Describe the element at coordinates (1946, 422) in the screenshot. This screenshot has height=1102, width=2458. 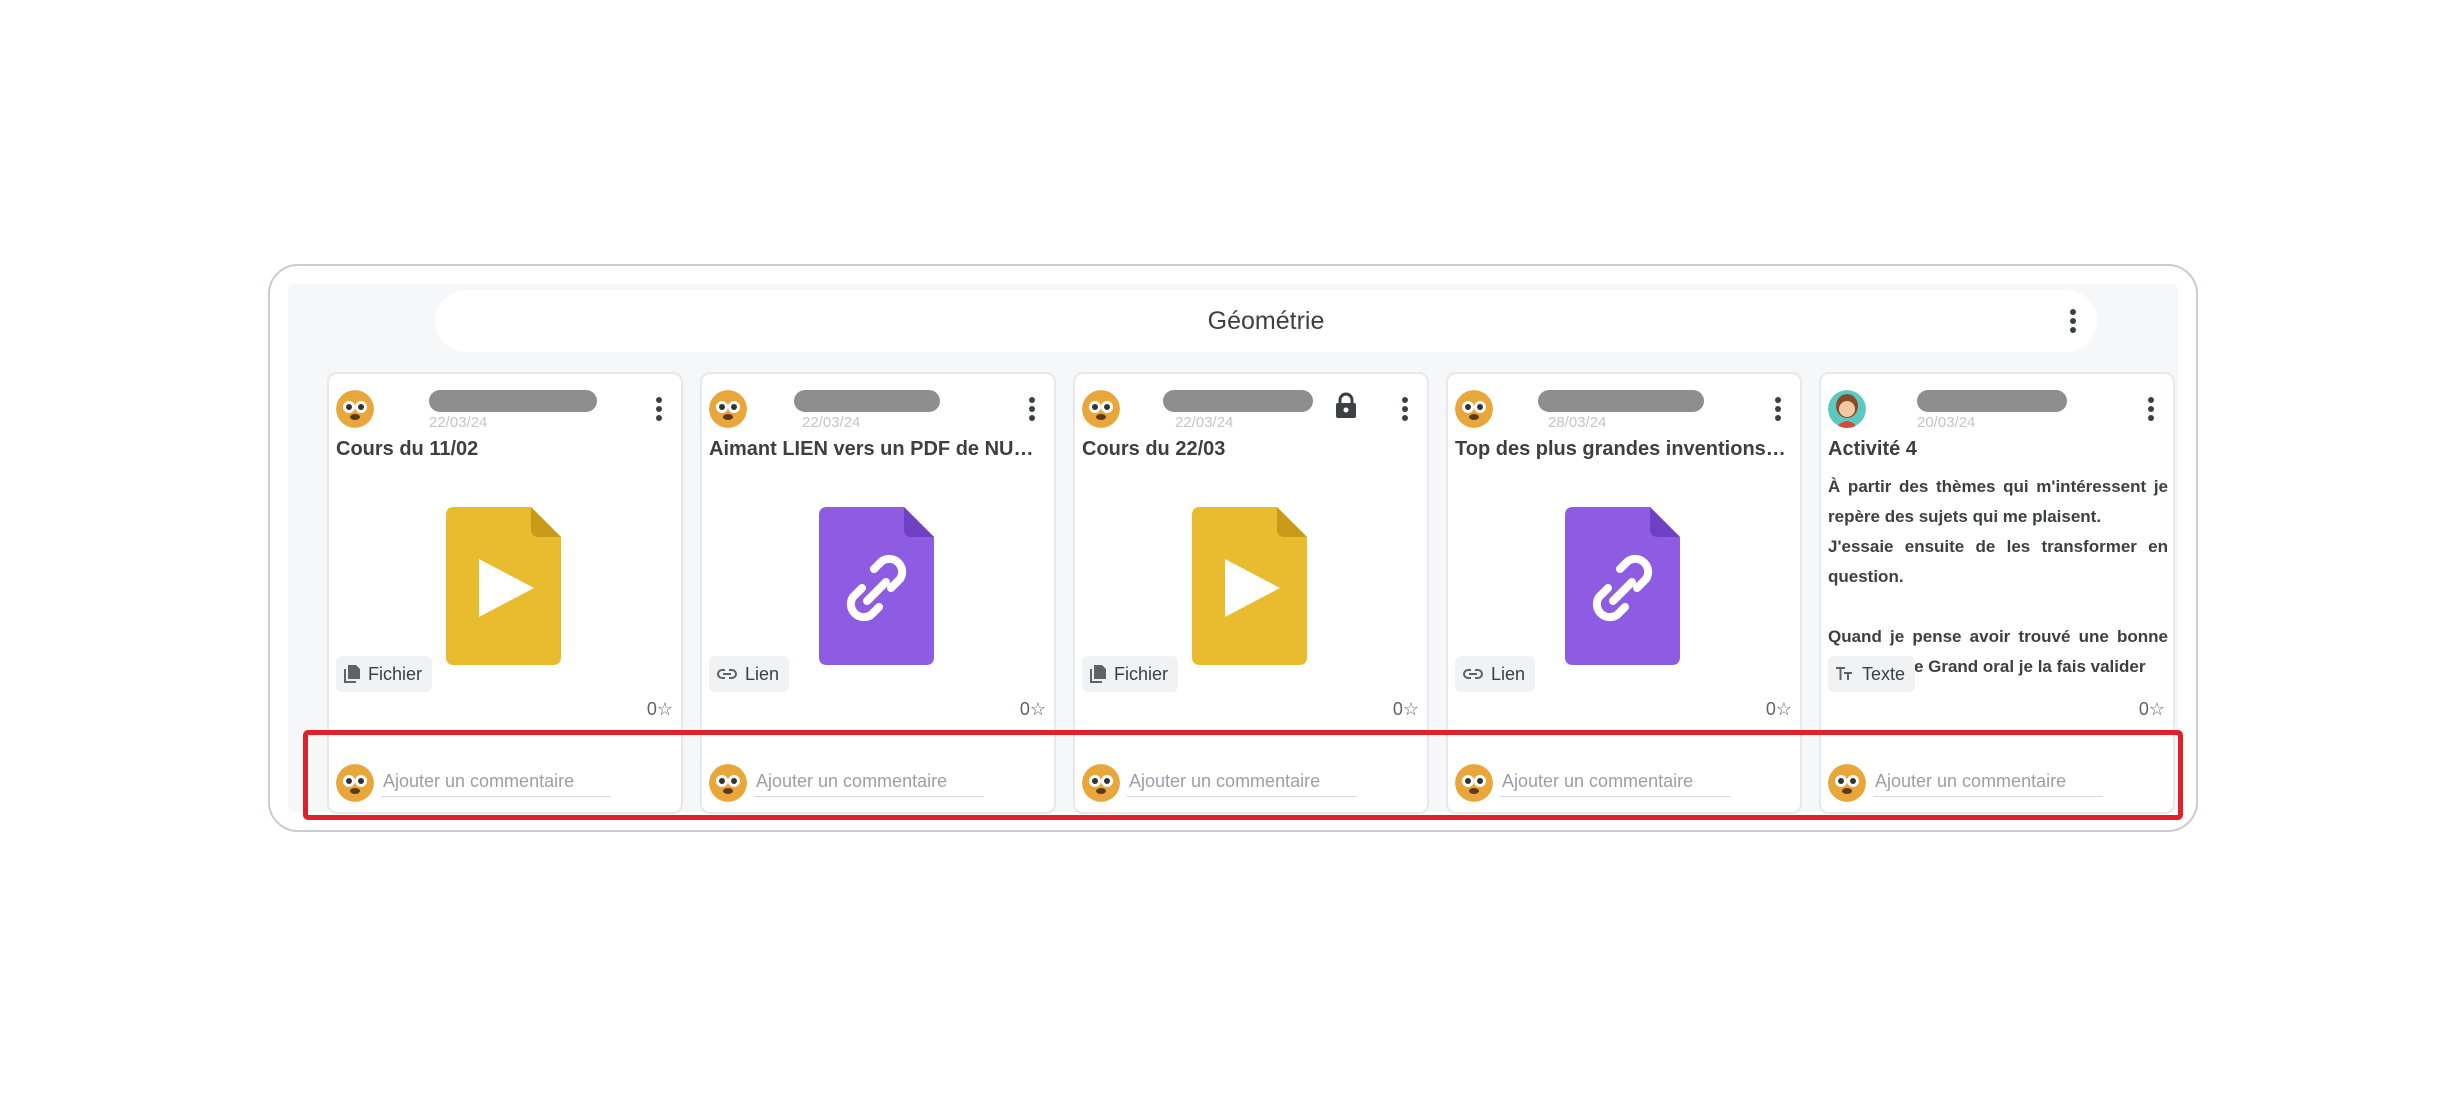
I see `card-date: 20/03/24` at that location.